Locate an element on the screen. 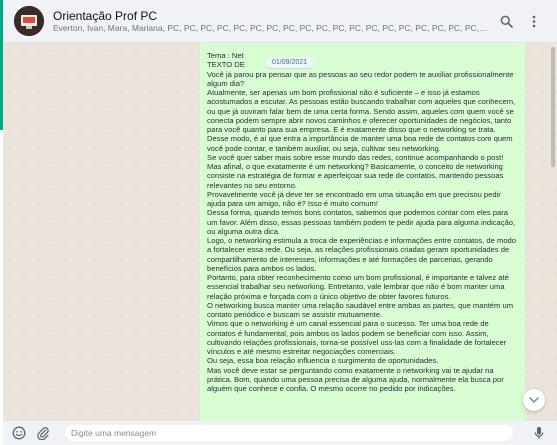 This screenshot has height=445, width=557. compose-bar is located at coordinates (280, 433).